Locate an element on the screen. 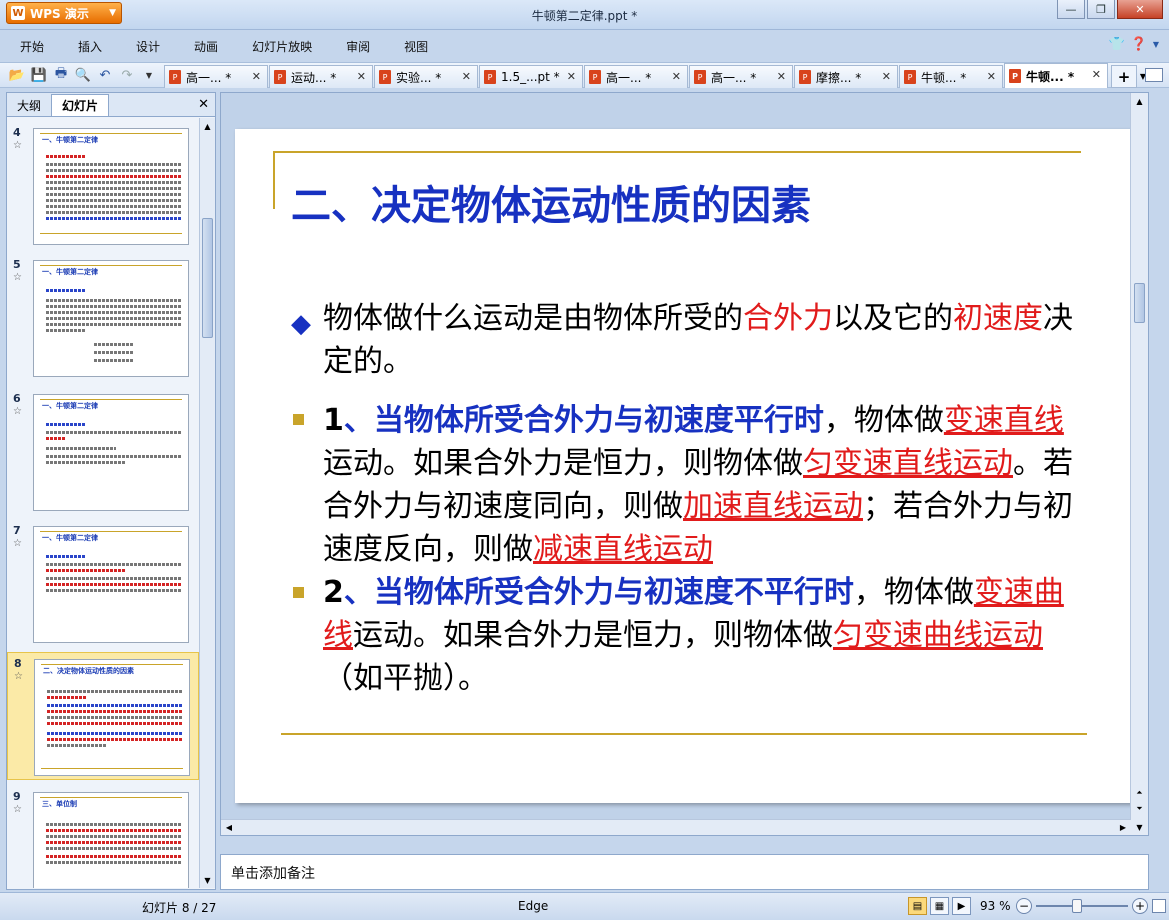 This screenshot has height=920, width=1169. print-preview-icon: 🔍 is located at coordinates (83, 75).